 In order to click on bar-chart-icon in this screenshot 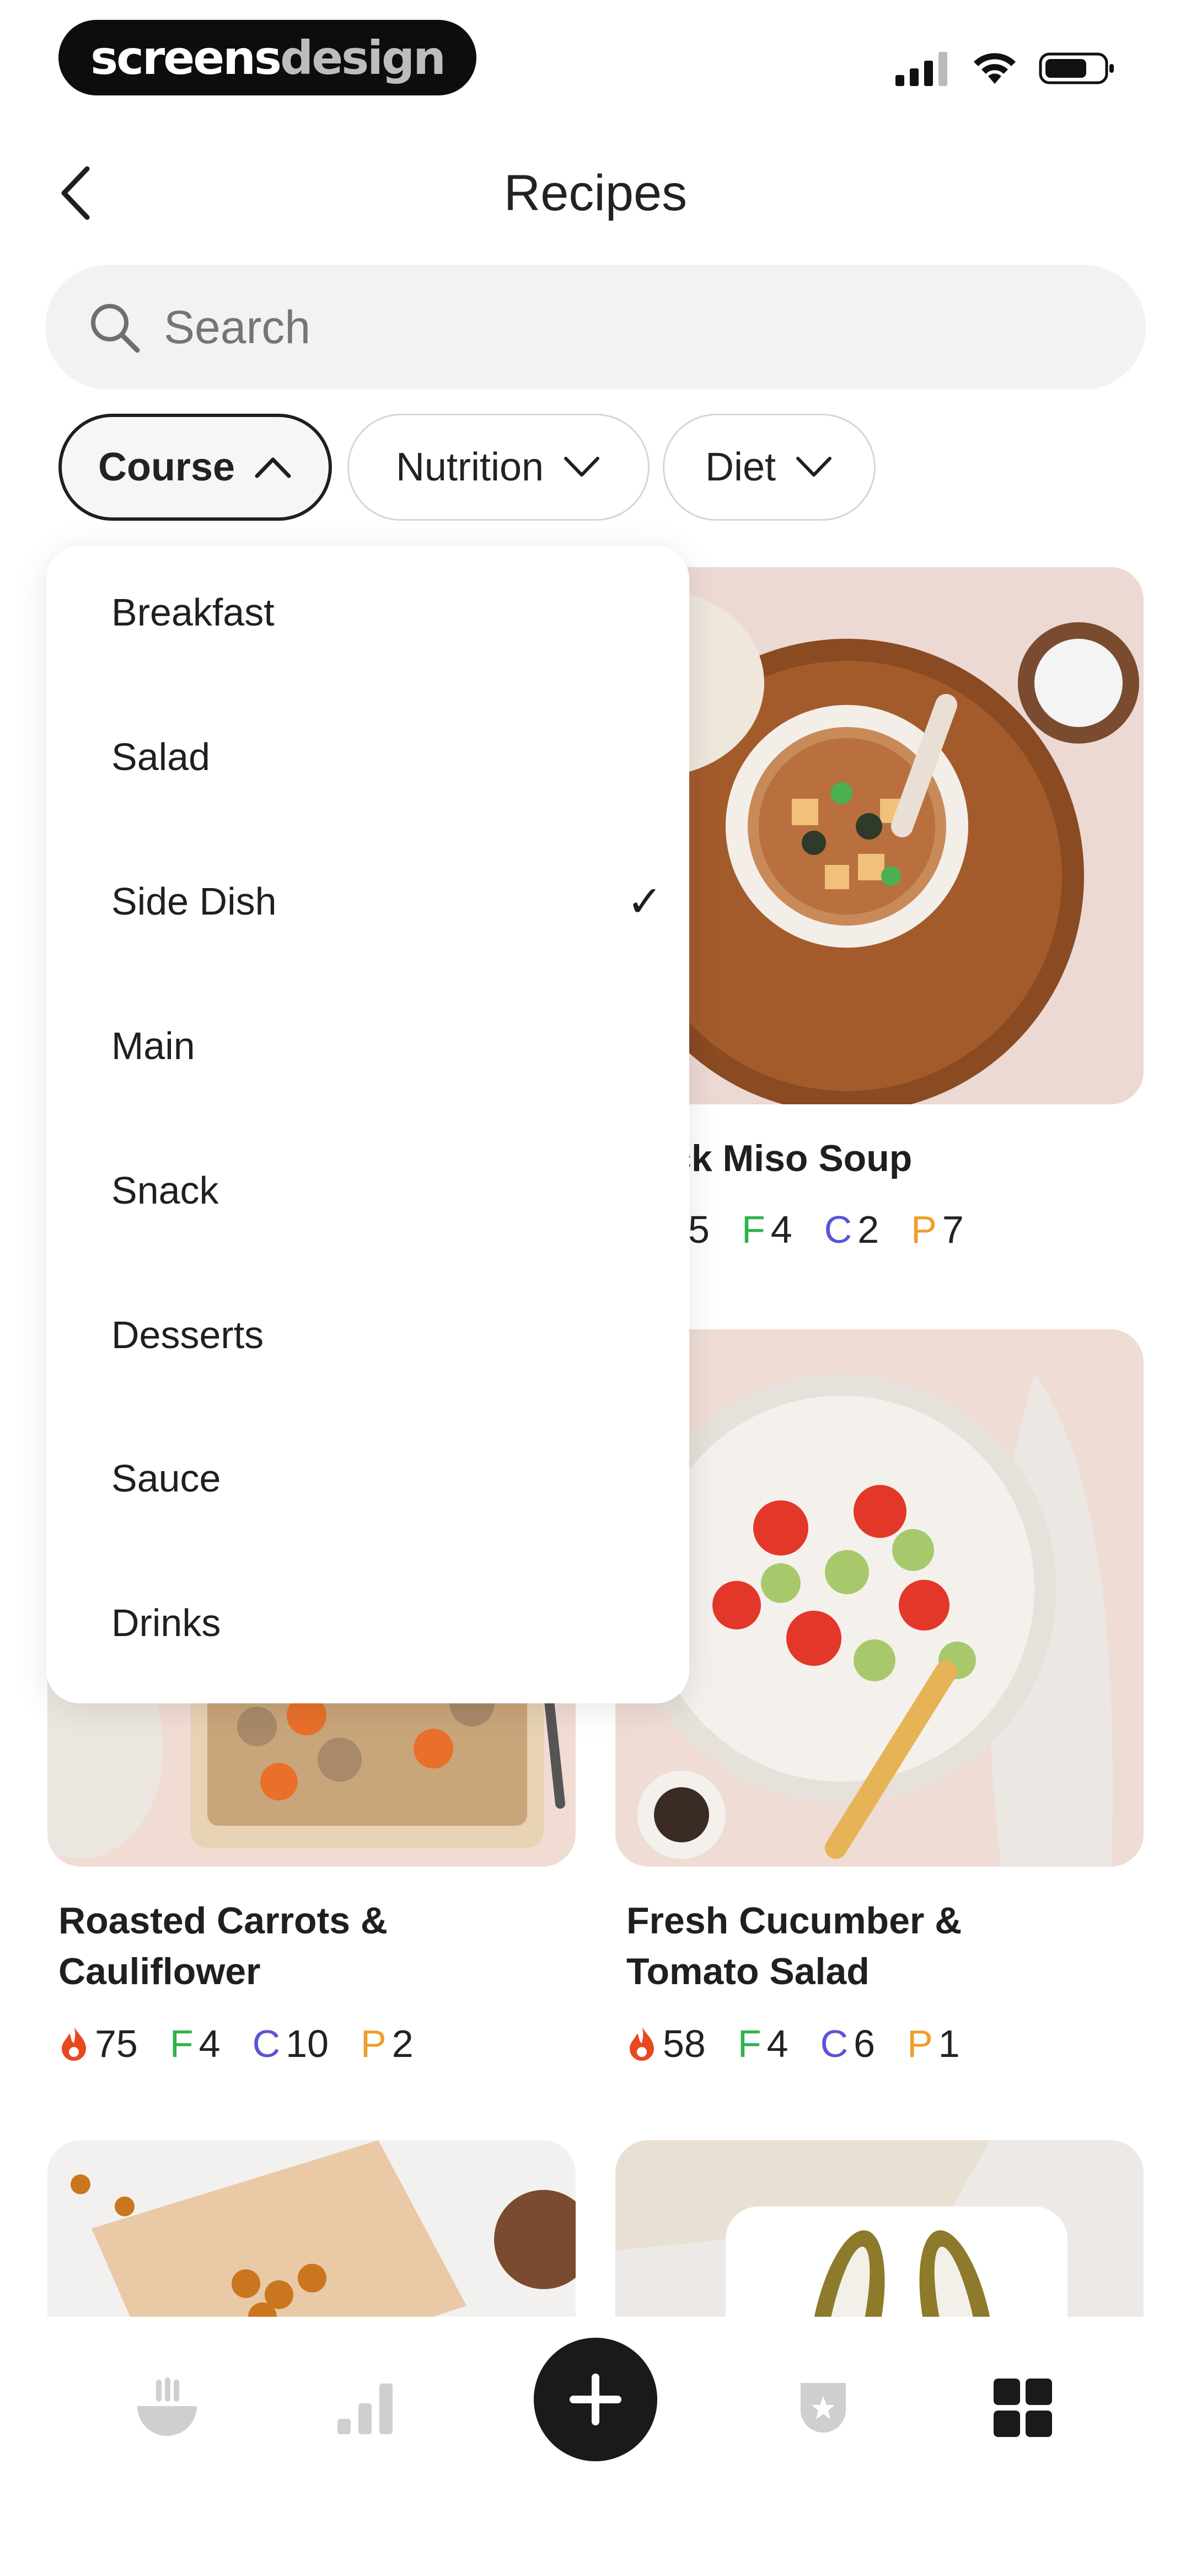, I will do `click(365, 2408)`.